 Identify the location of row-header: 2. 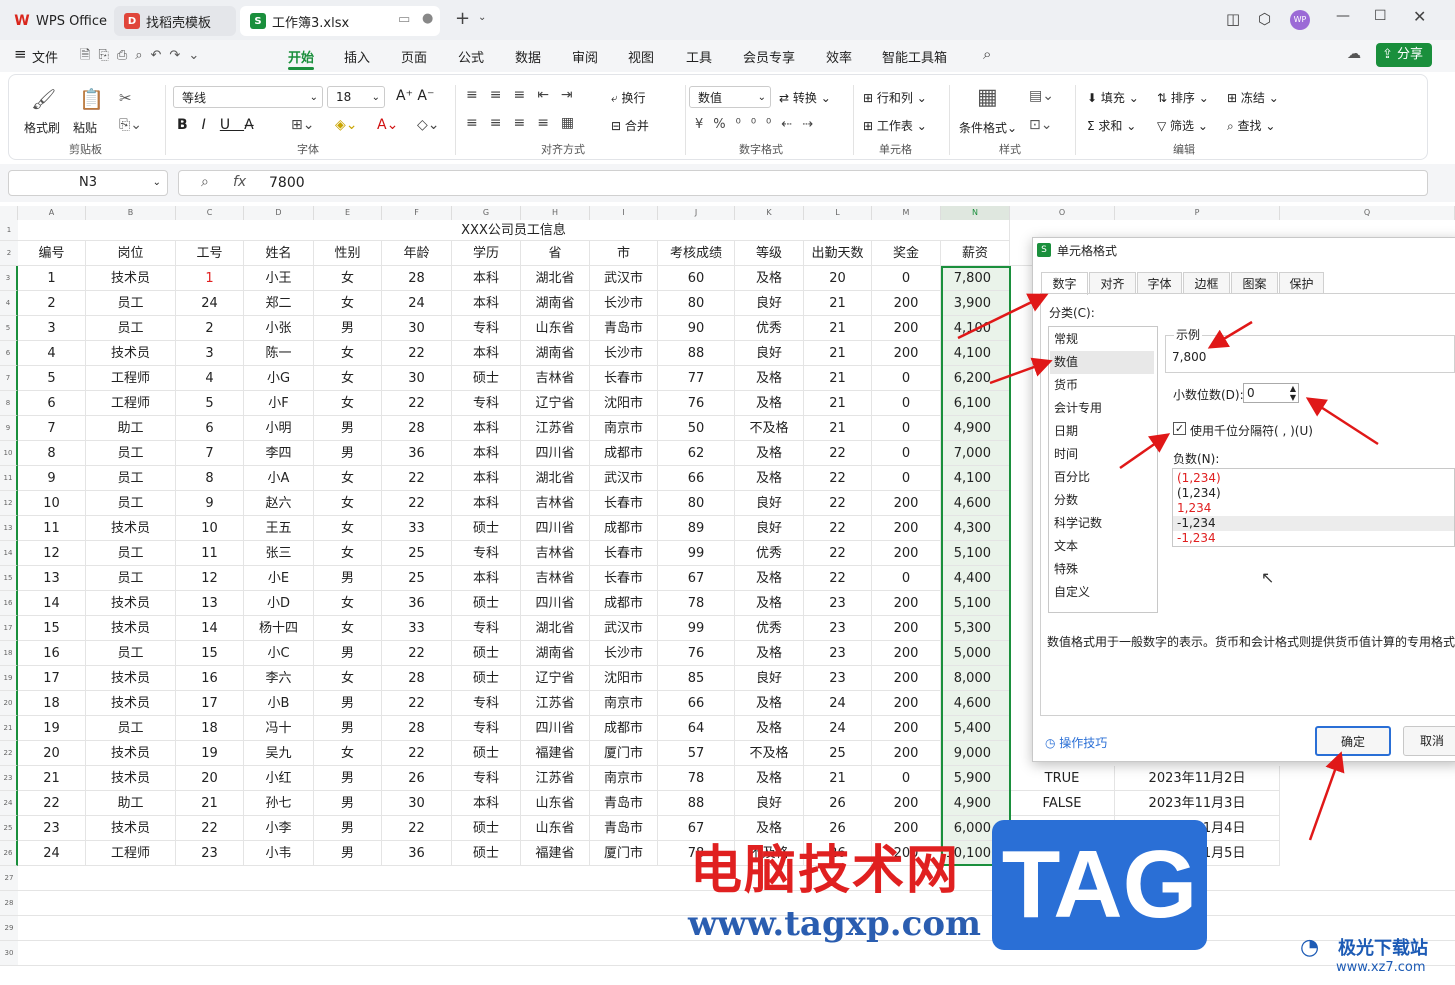
(9, 253).